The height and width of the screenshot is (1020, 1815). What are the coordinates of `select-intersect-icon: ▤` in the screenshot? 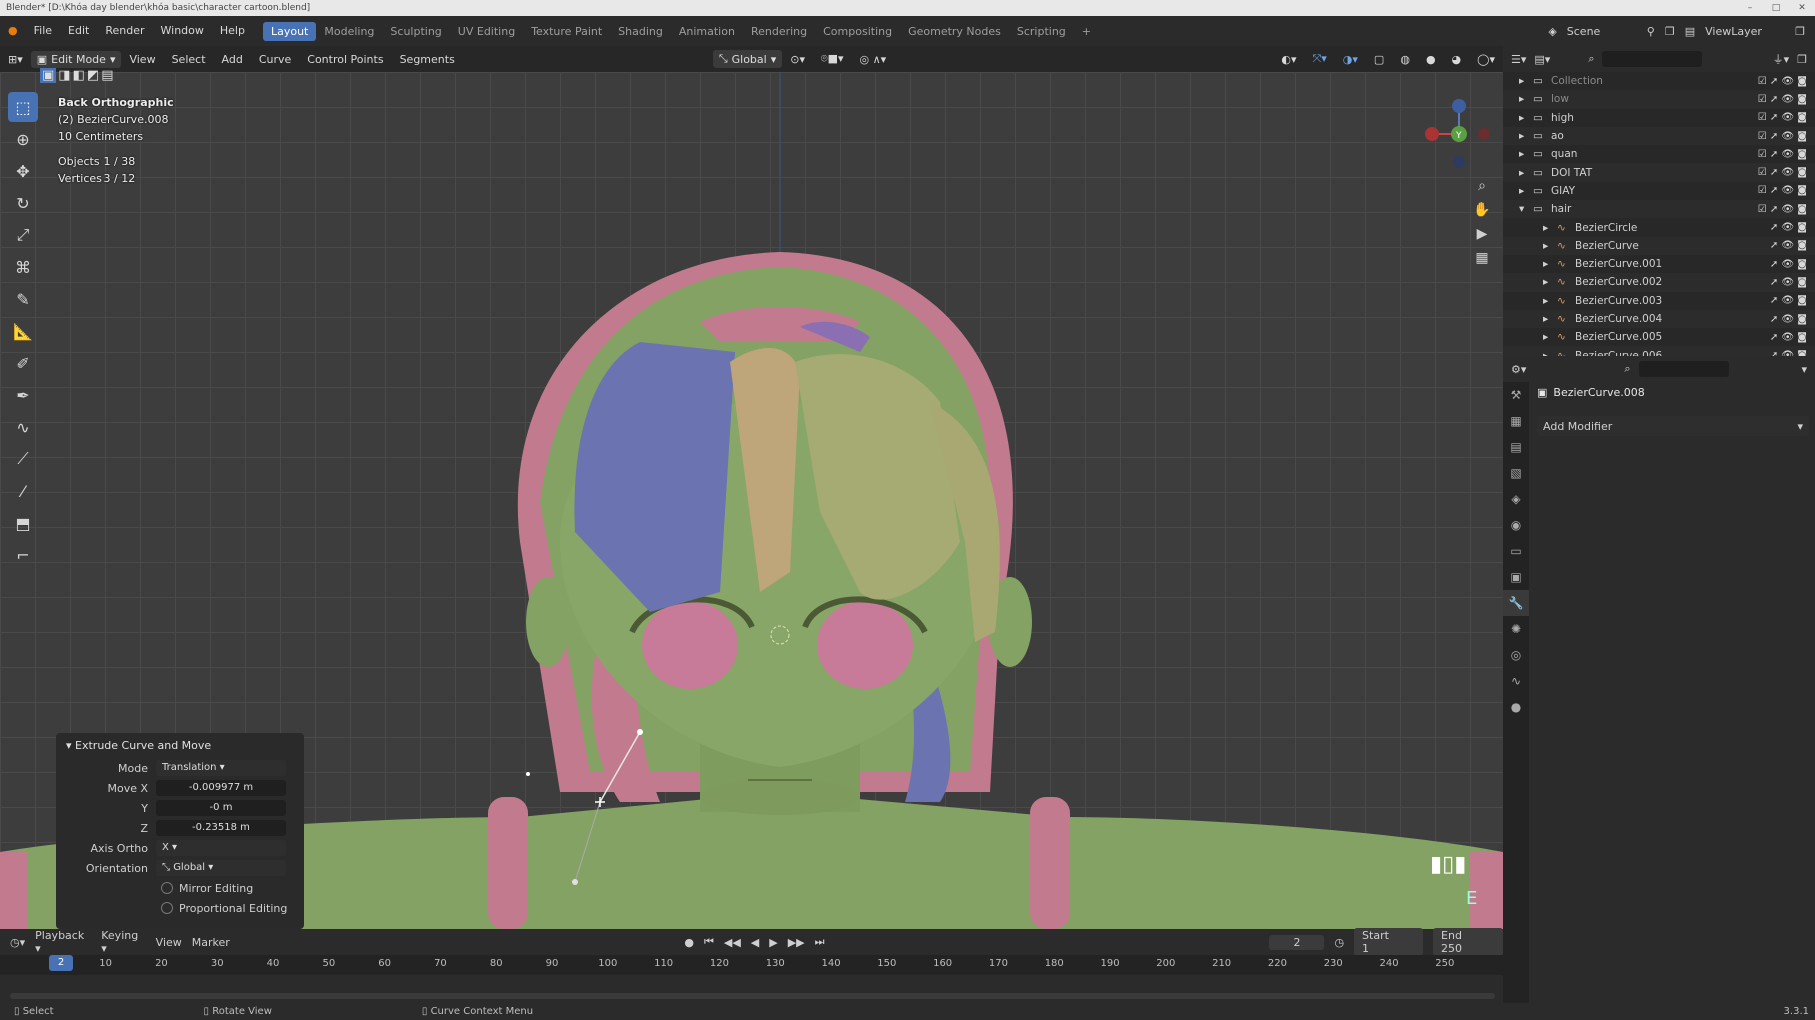 It's located at (107, 75).